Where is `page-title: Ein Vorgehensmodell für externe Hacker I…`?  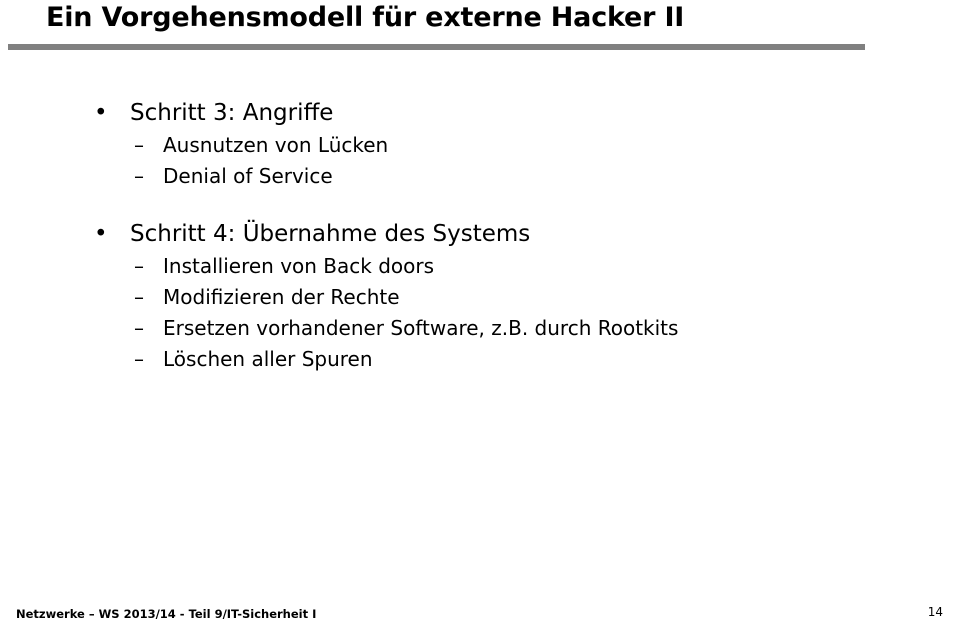
page-title: Ein Vorgehensmodell für externe Hacker I… is located at coordinates (365, 17).